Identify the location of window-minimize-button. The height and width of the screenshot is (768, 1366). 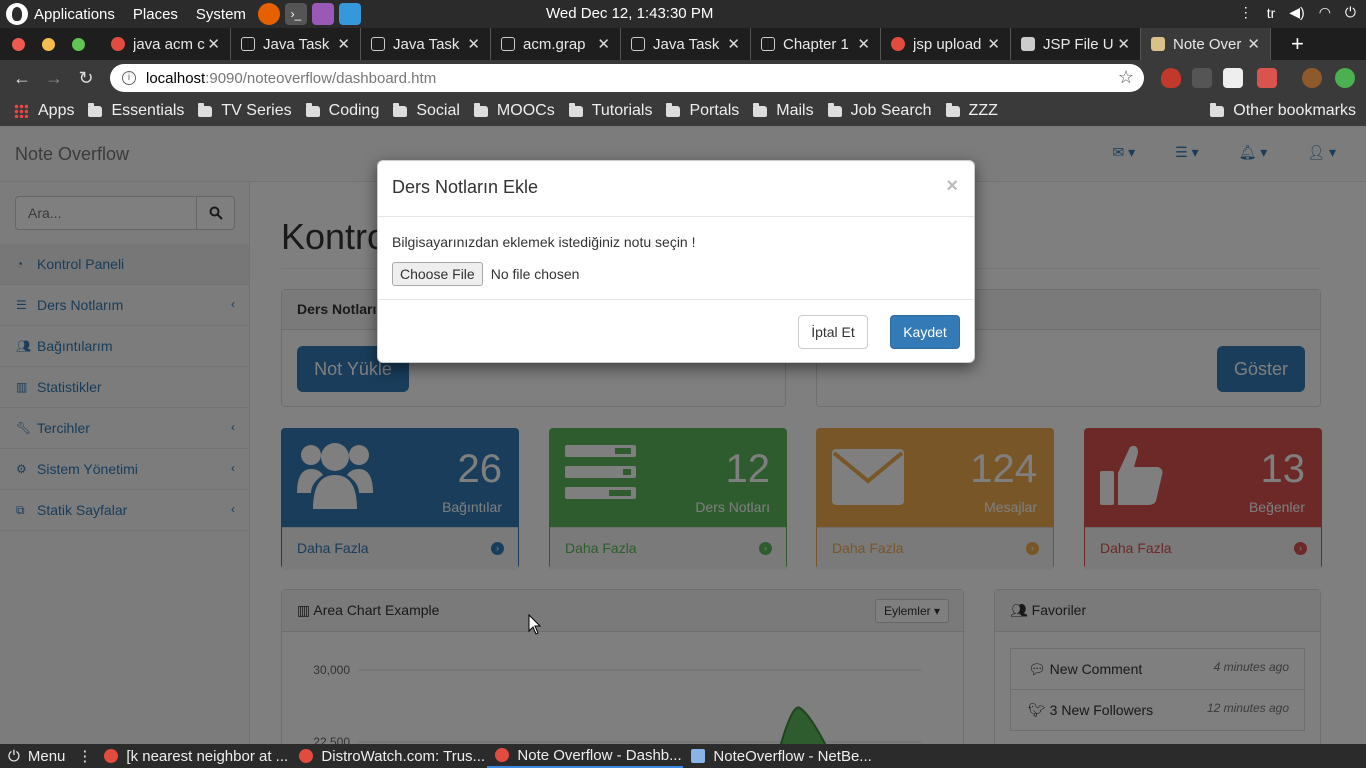
(48, 44).